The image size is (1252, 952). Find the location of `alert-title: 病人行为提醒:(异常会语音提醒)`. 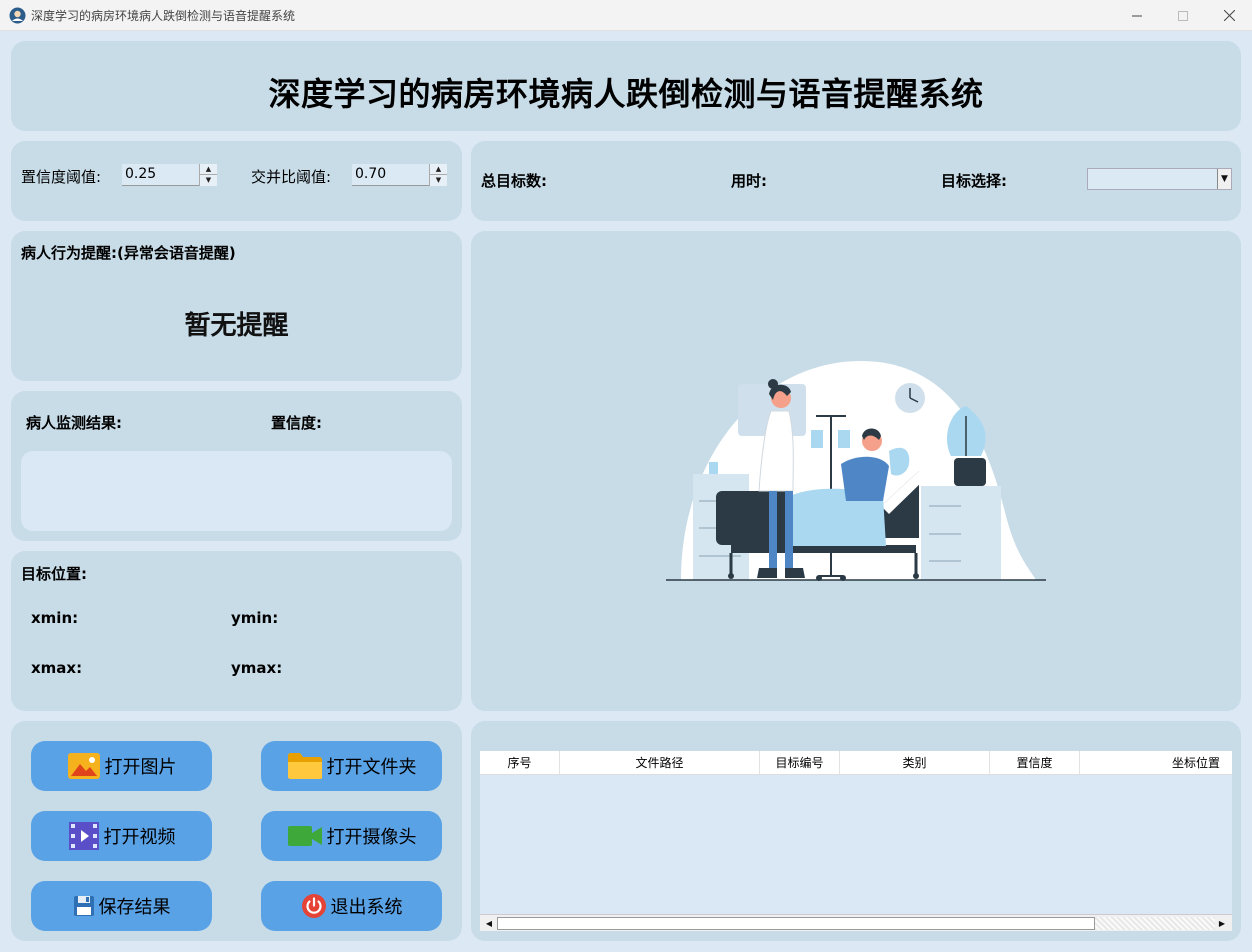

alert-title: 病人行为提醒:(异常会语音提醒) is located at coordinates (128, 253).